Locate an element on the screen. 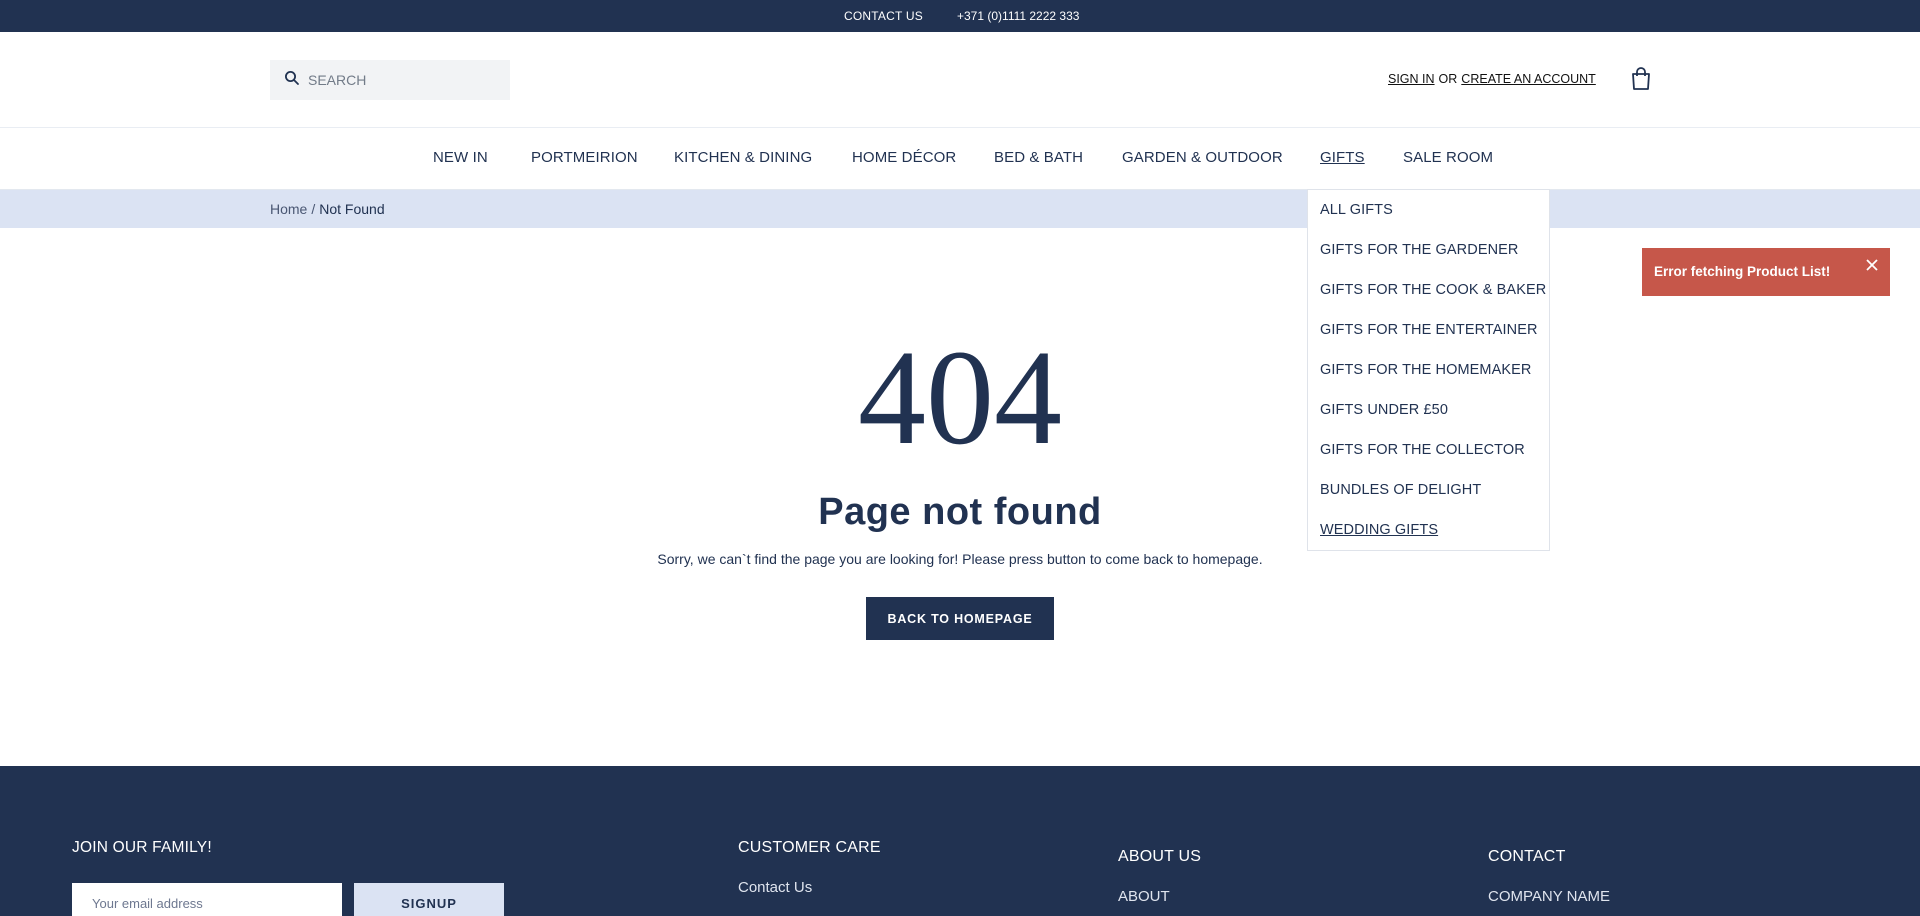 This screenshot has height=916, width=1920. nav-item-bed-bath: BED & BATH is located at coordinates (1038, 157).